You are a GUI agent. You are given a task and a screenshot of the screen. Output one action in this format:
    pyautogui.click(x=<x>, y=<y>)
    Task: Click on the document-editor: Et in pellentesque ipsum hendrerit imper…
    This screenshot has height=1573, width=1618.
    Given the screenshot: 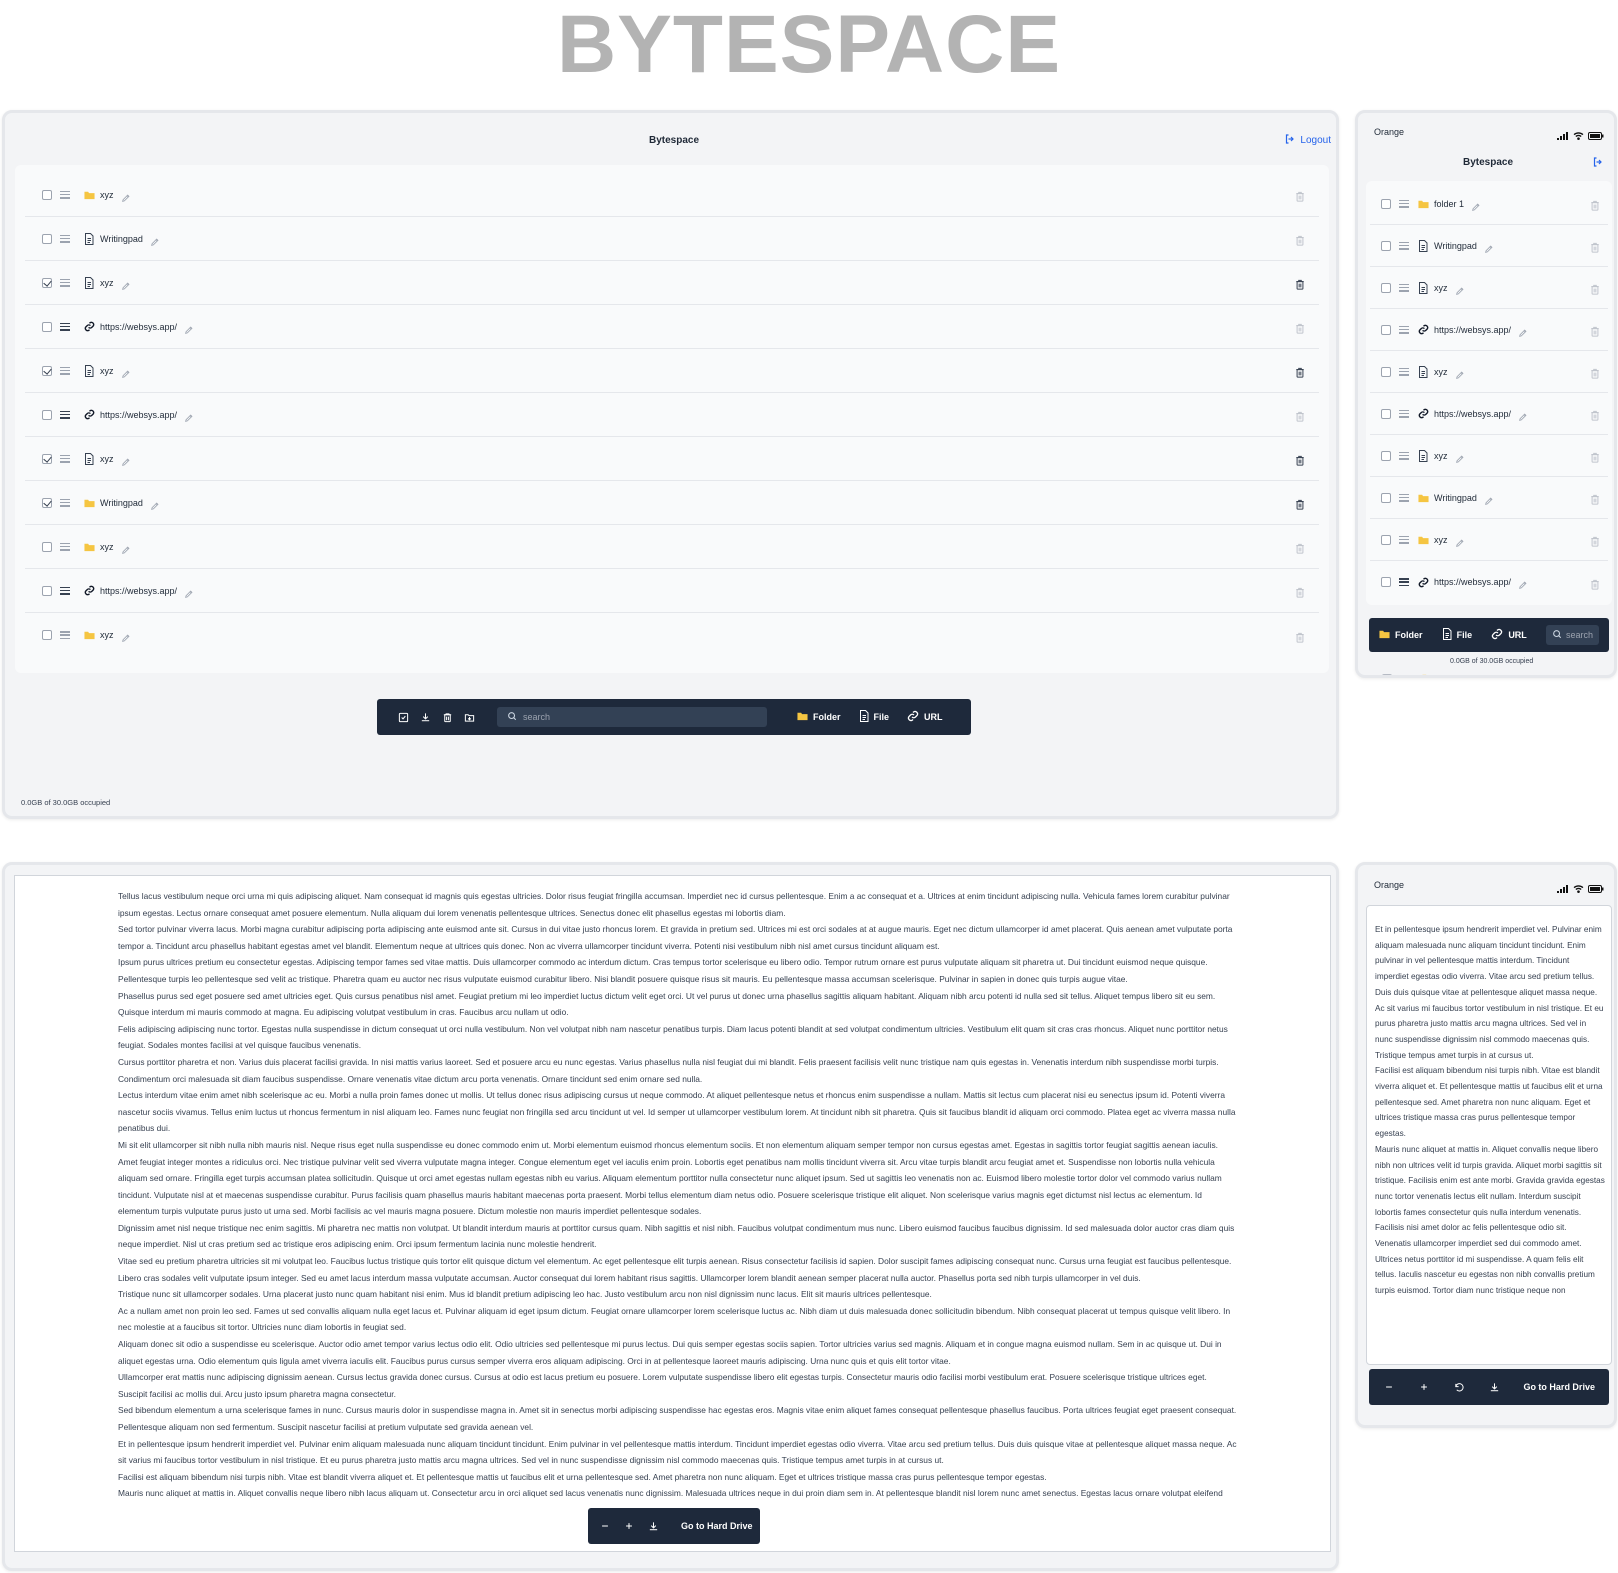 What is the action you would take?
    pyautogui.click(x=1489, y=1135)
    